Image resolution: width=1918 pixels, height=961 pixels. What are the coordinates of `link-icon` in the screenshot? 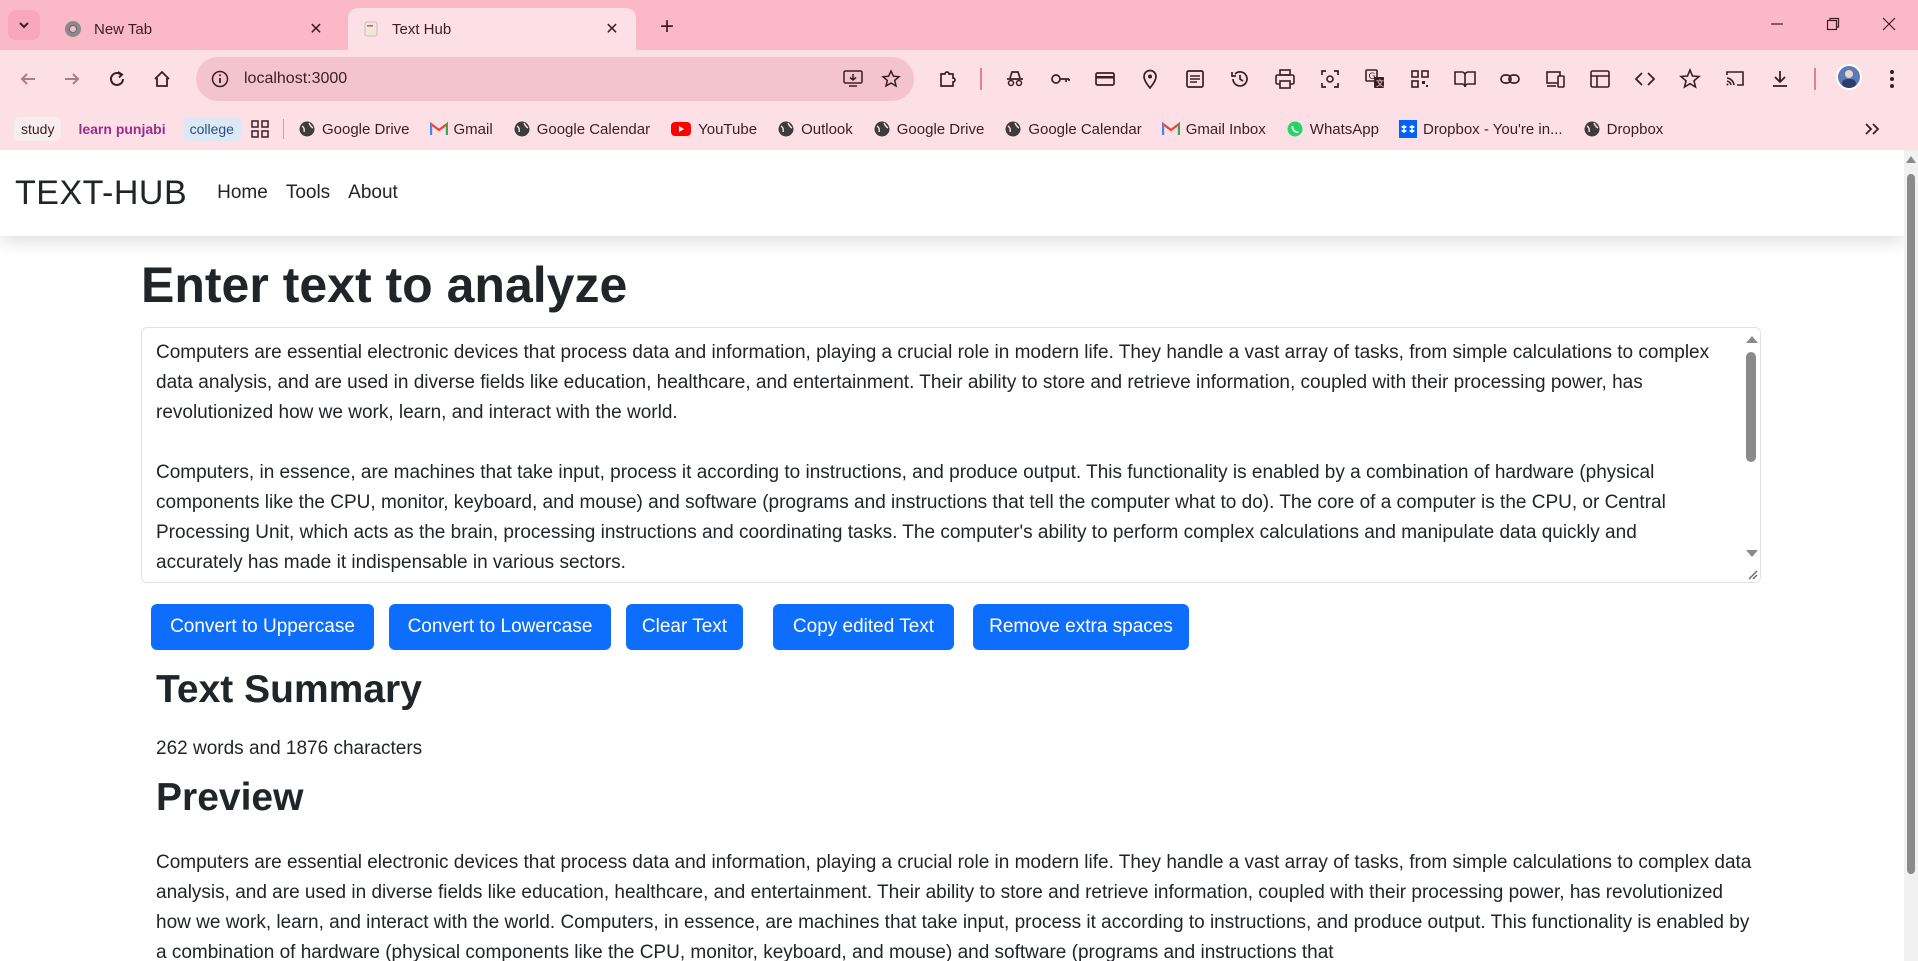 It's located at (1510, 79).